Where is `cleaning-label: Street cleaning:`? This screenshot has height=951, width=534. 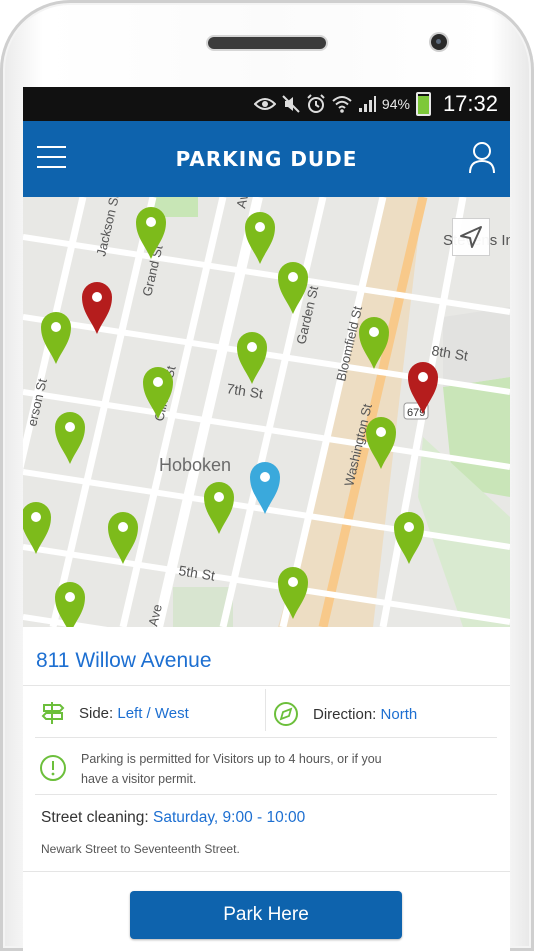
cleaning-label: Street cleaning: is located at coordinates (95, 817).